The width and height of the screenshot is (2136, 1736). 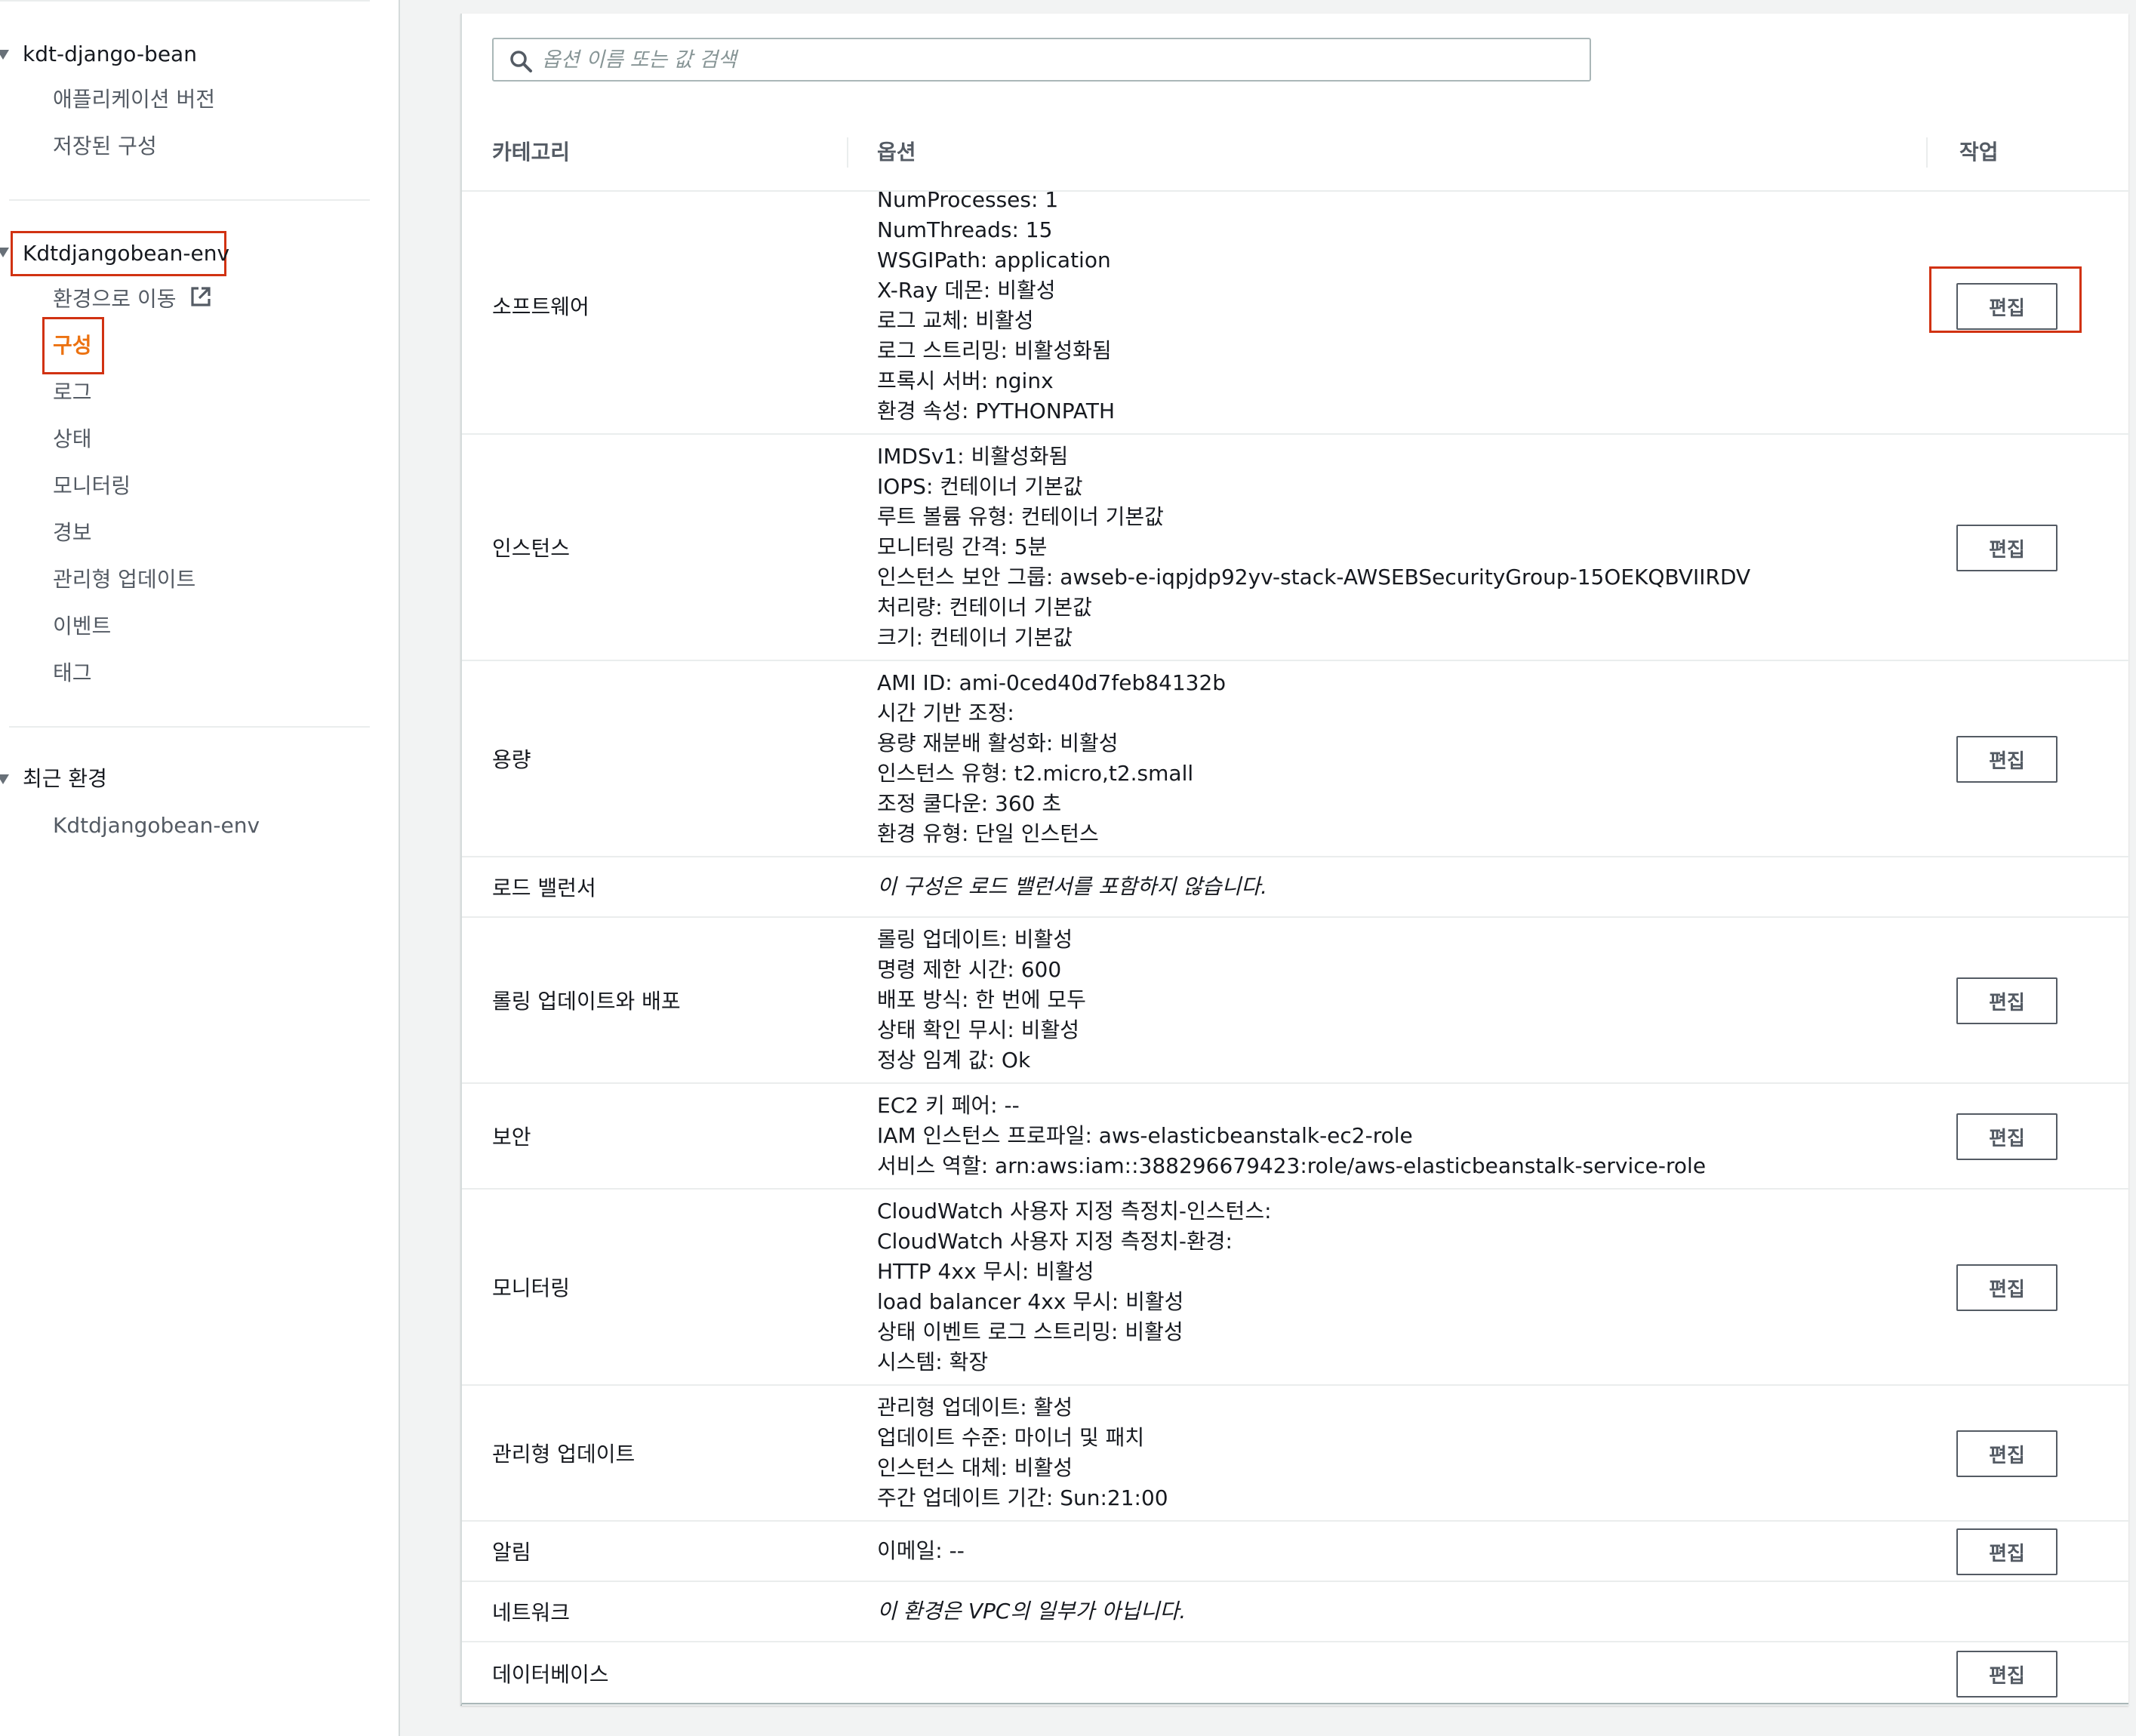 I want to click on sidebar-item-alarms: 경보, so click(x=72, y=532).